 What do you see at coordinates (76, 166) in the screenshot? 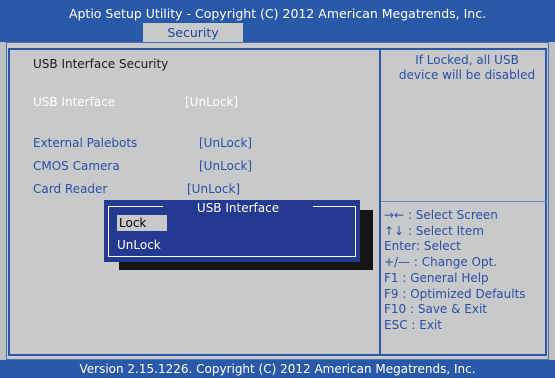
I see `setting-cmos-camera-label: CMOS Camera` at bounding box center [76, 166].